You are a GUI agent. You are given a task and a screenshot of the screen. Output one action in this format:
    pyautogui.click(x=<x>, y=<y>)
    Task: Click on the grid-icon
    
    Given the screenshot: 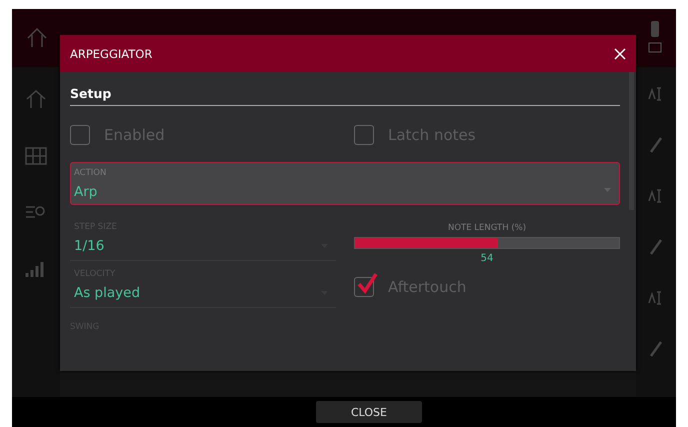 What is the action you would take?
    pyautogui.click(x=36, y=156)
    